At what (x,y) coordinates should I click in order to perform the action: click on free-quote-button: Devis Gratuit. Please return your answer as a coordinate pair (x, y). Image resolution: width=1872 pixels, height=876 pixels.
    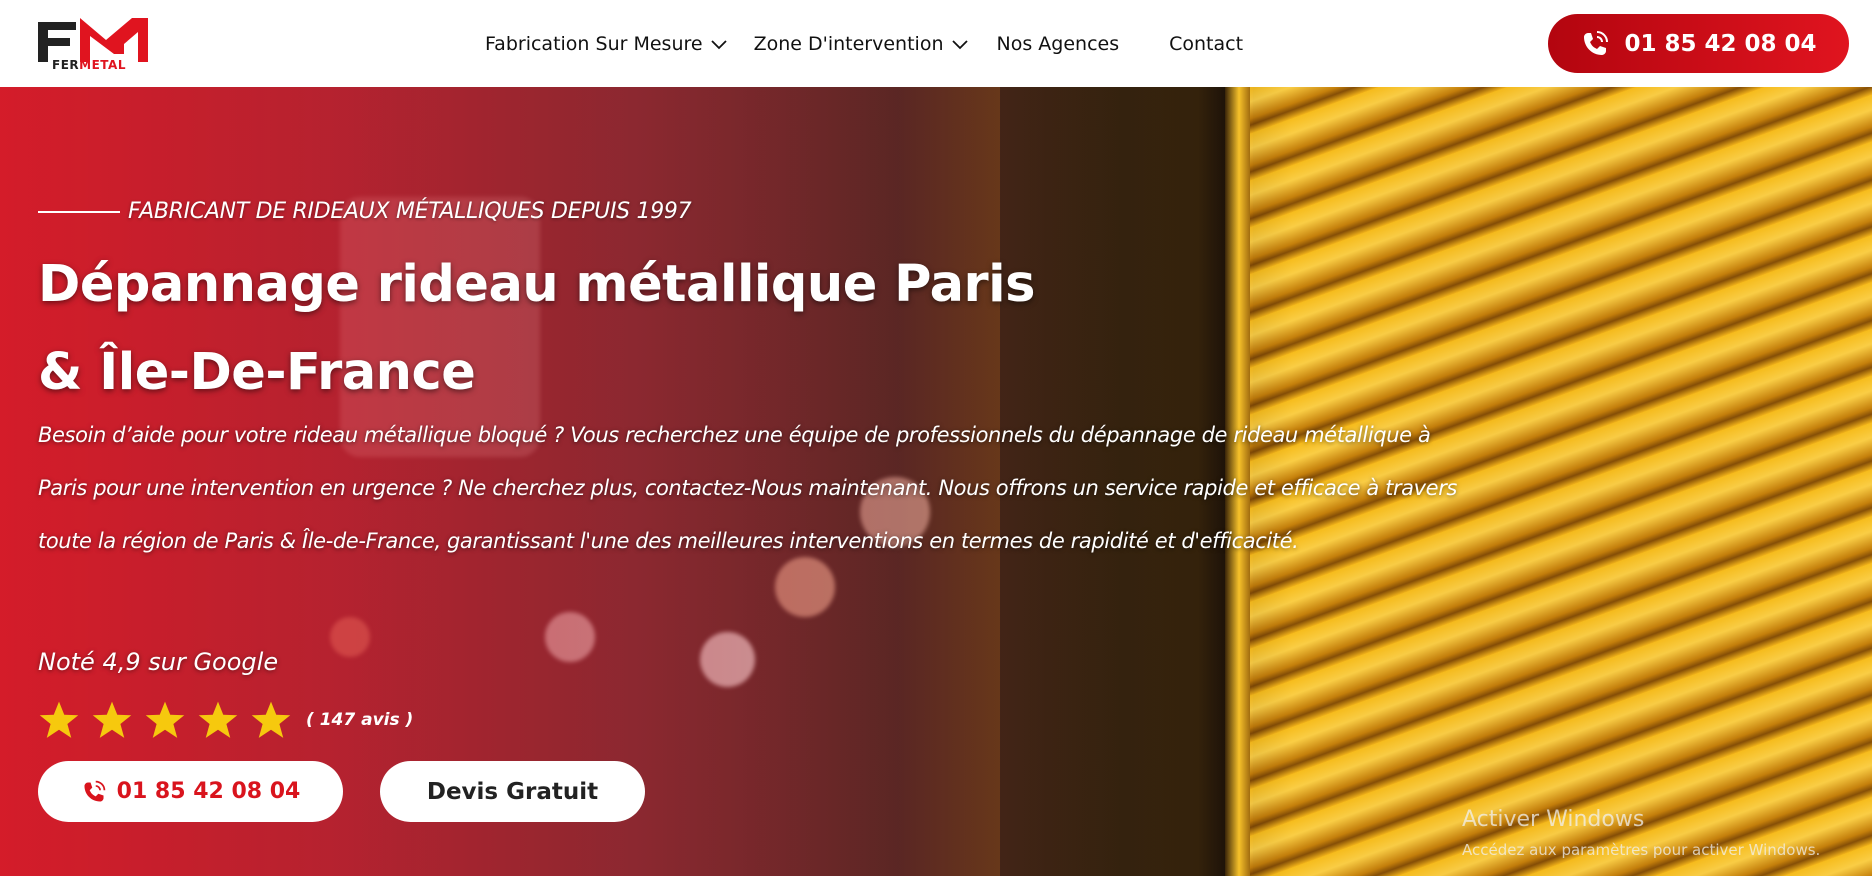
    Looking at the image, I should click on (512, 791).